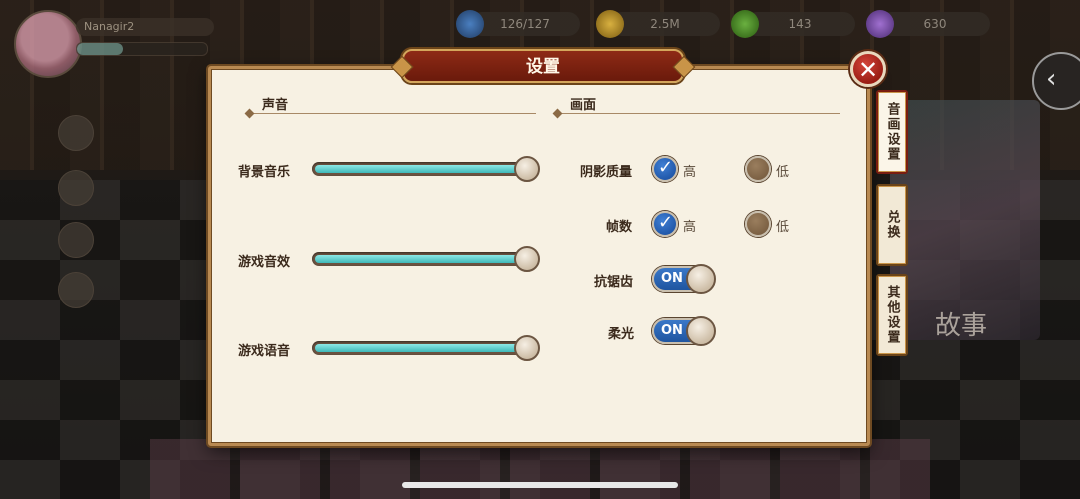  Describe the element at coordinates (145, 27) in the screenshot. I see `player-name: Nanagir2` at that location.